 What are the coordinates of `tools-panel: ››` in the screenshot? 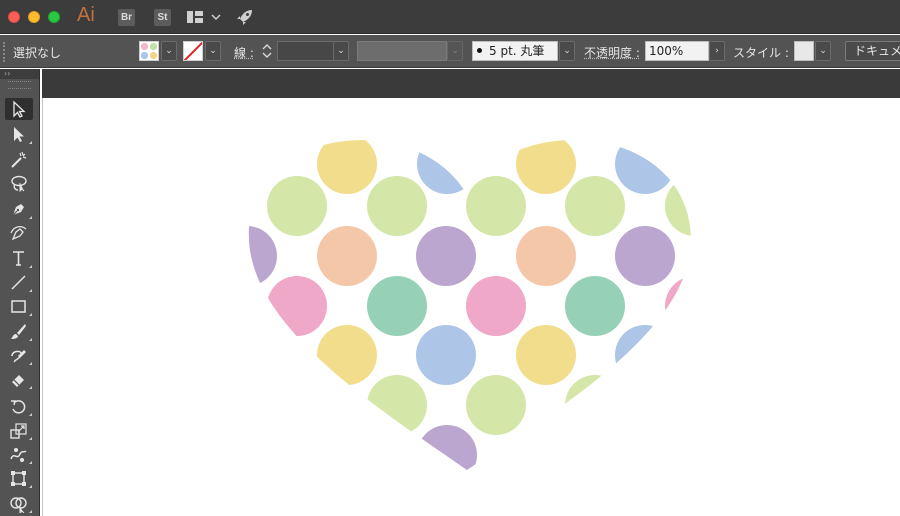 It's located at (20, 292).